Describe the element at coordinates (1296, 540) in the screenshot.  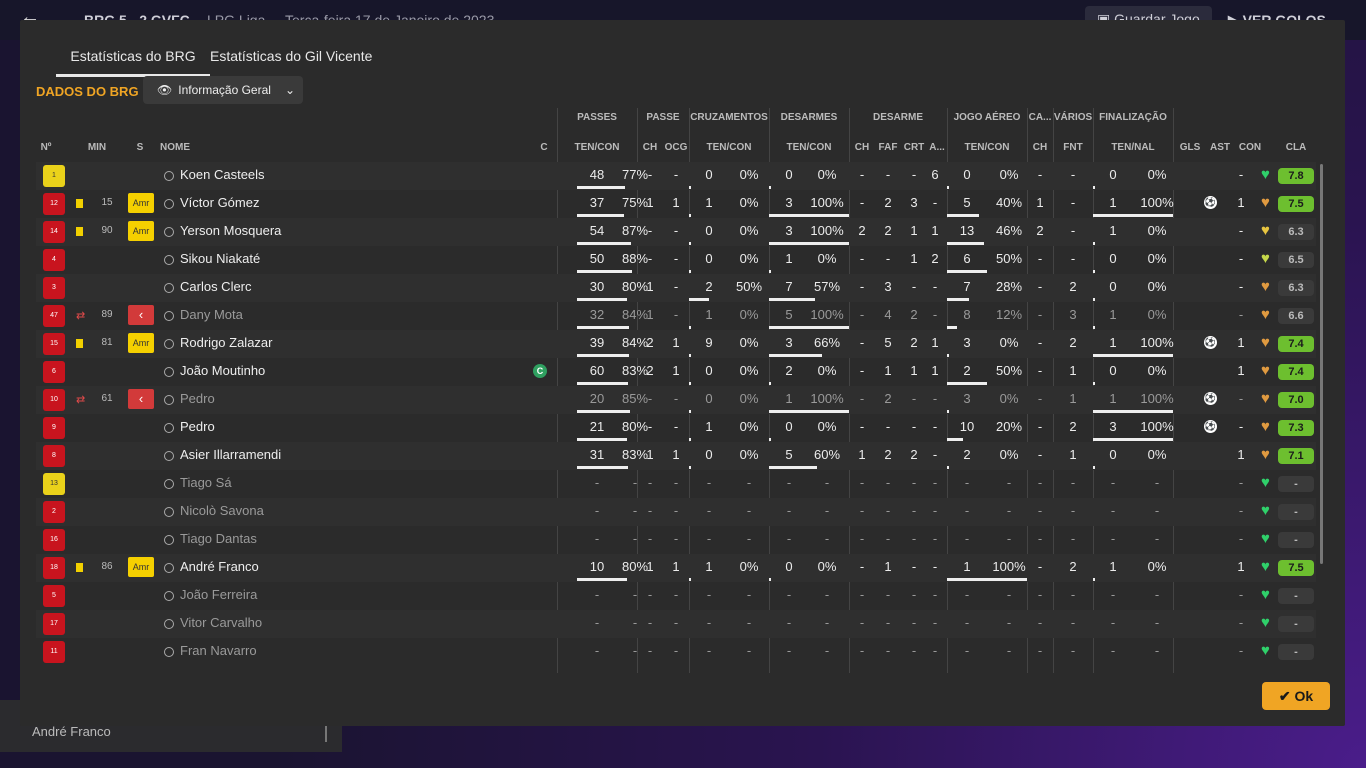
I see `rating-badge: -` at that location.